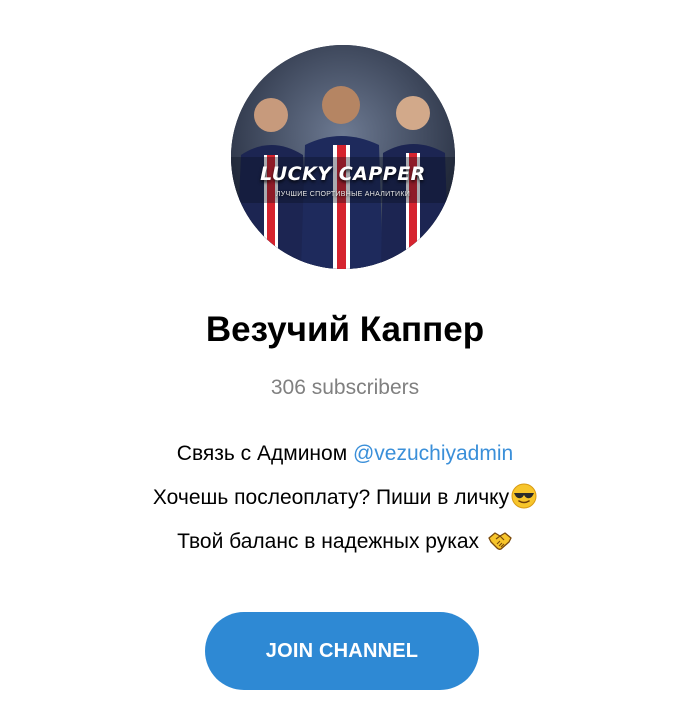 The image size is (690, 720). What do you see at coordinates (345, 387) in the screenshot?
I see `subscriber-count: 306 subscribers` at bounding box center [345, 387].